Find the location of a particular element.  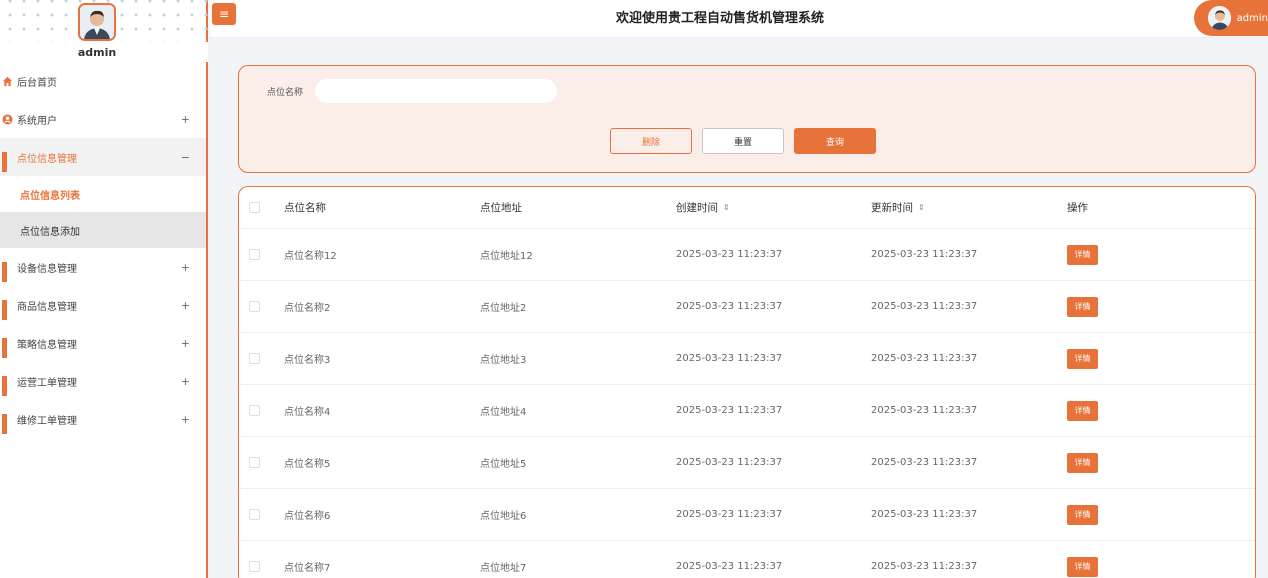

sidebar-item-label: 运营工单管理 is located at coordinates (47, 383).